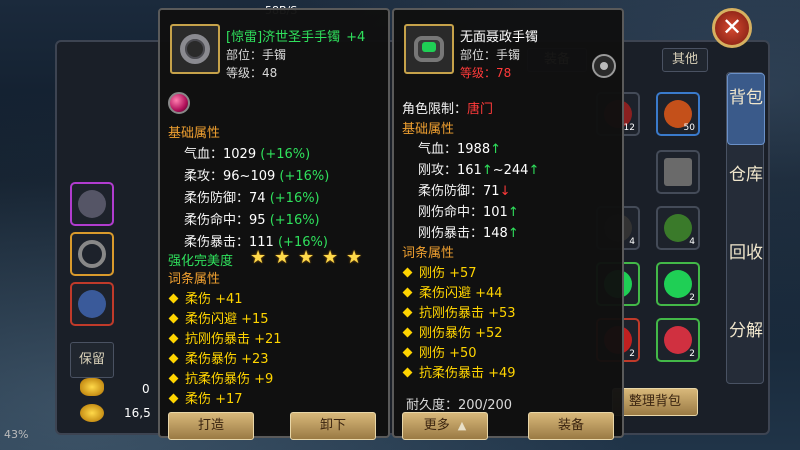 The height and width of the screenshot is (450, 800). I want to click on base-attr-row: 刚伤命中：101↑, so click(468, 210).